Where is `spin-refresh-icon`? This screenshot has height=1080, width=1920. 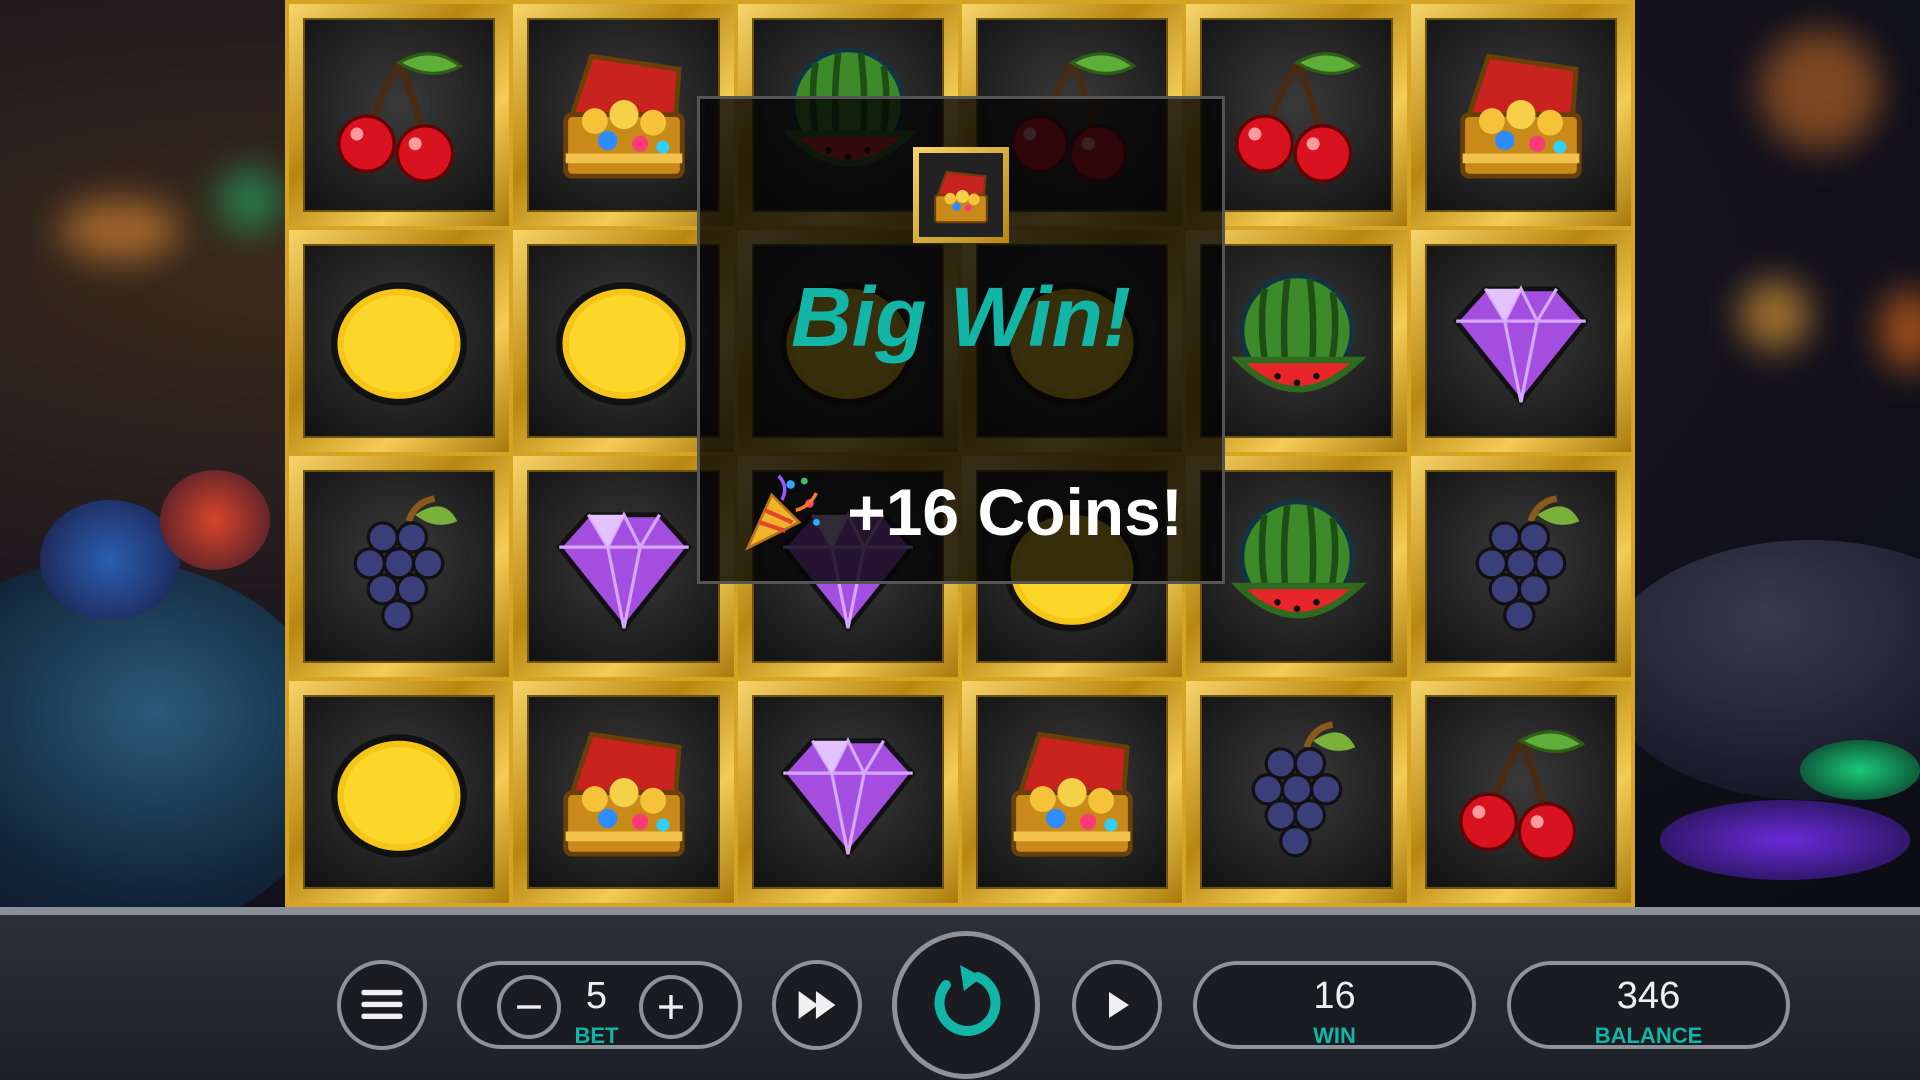 spin-refresh-icon is located at coordinates (967, 1000).